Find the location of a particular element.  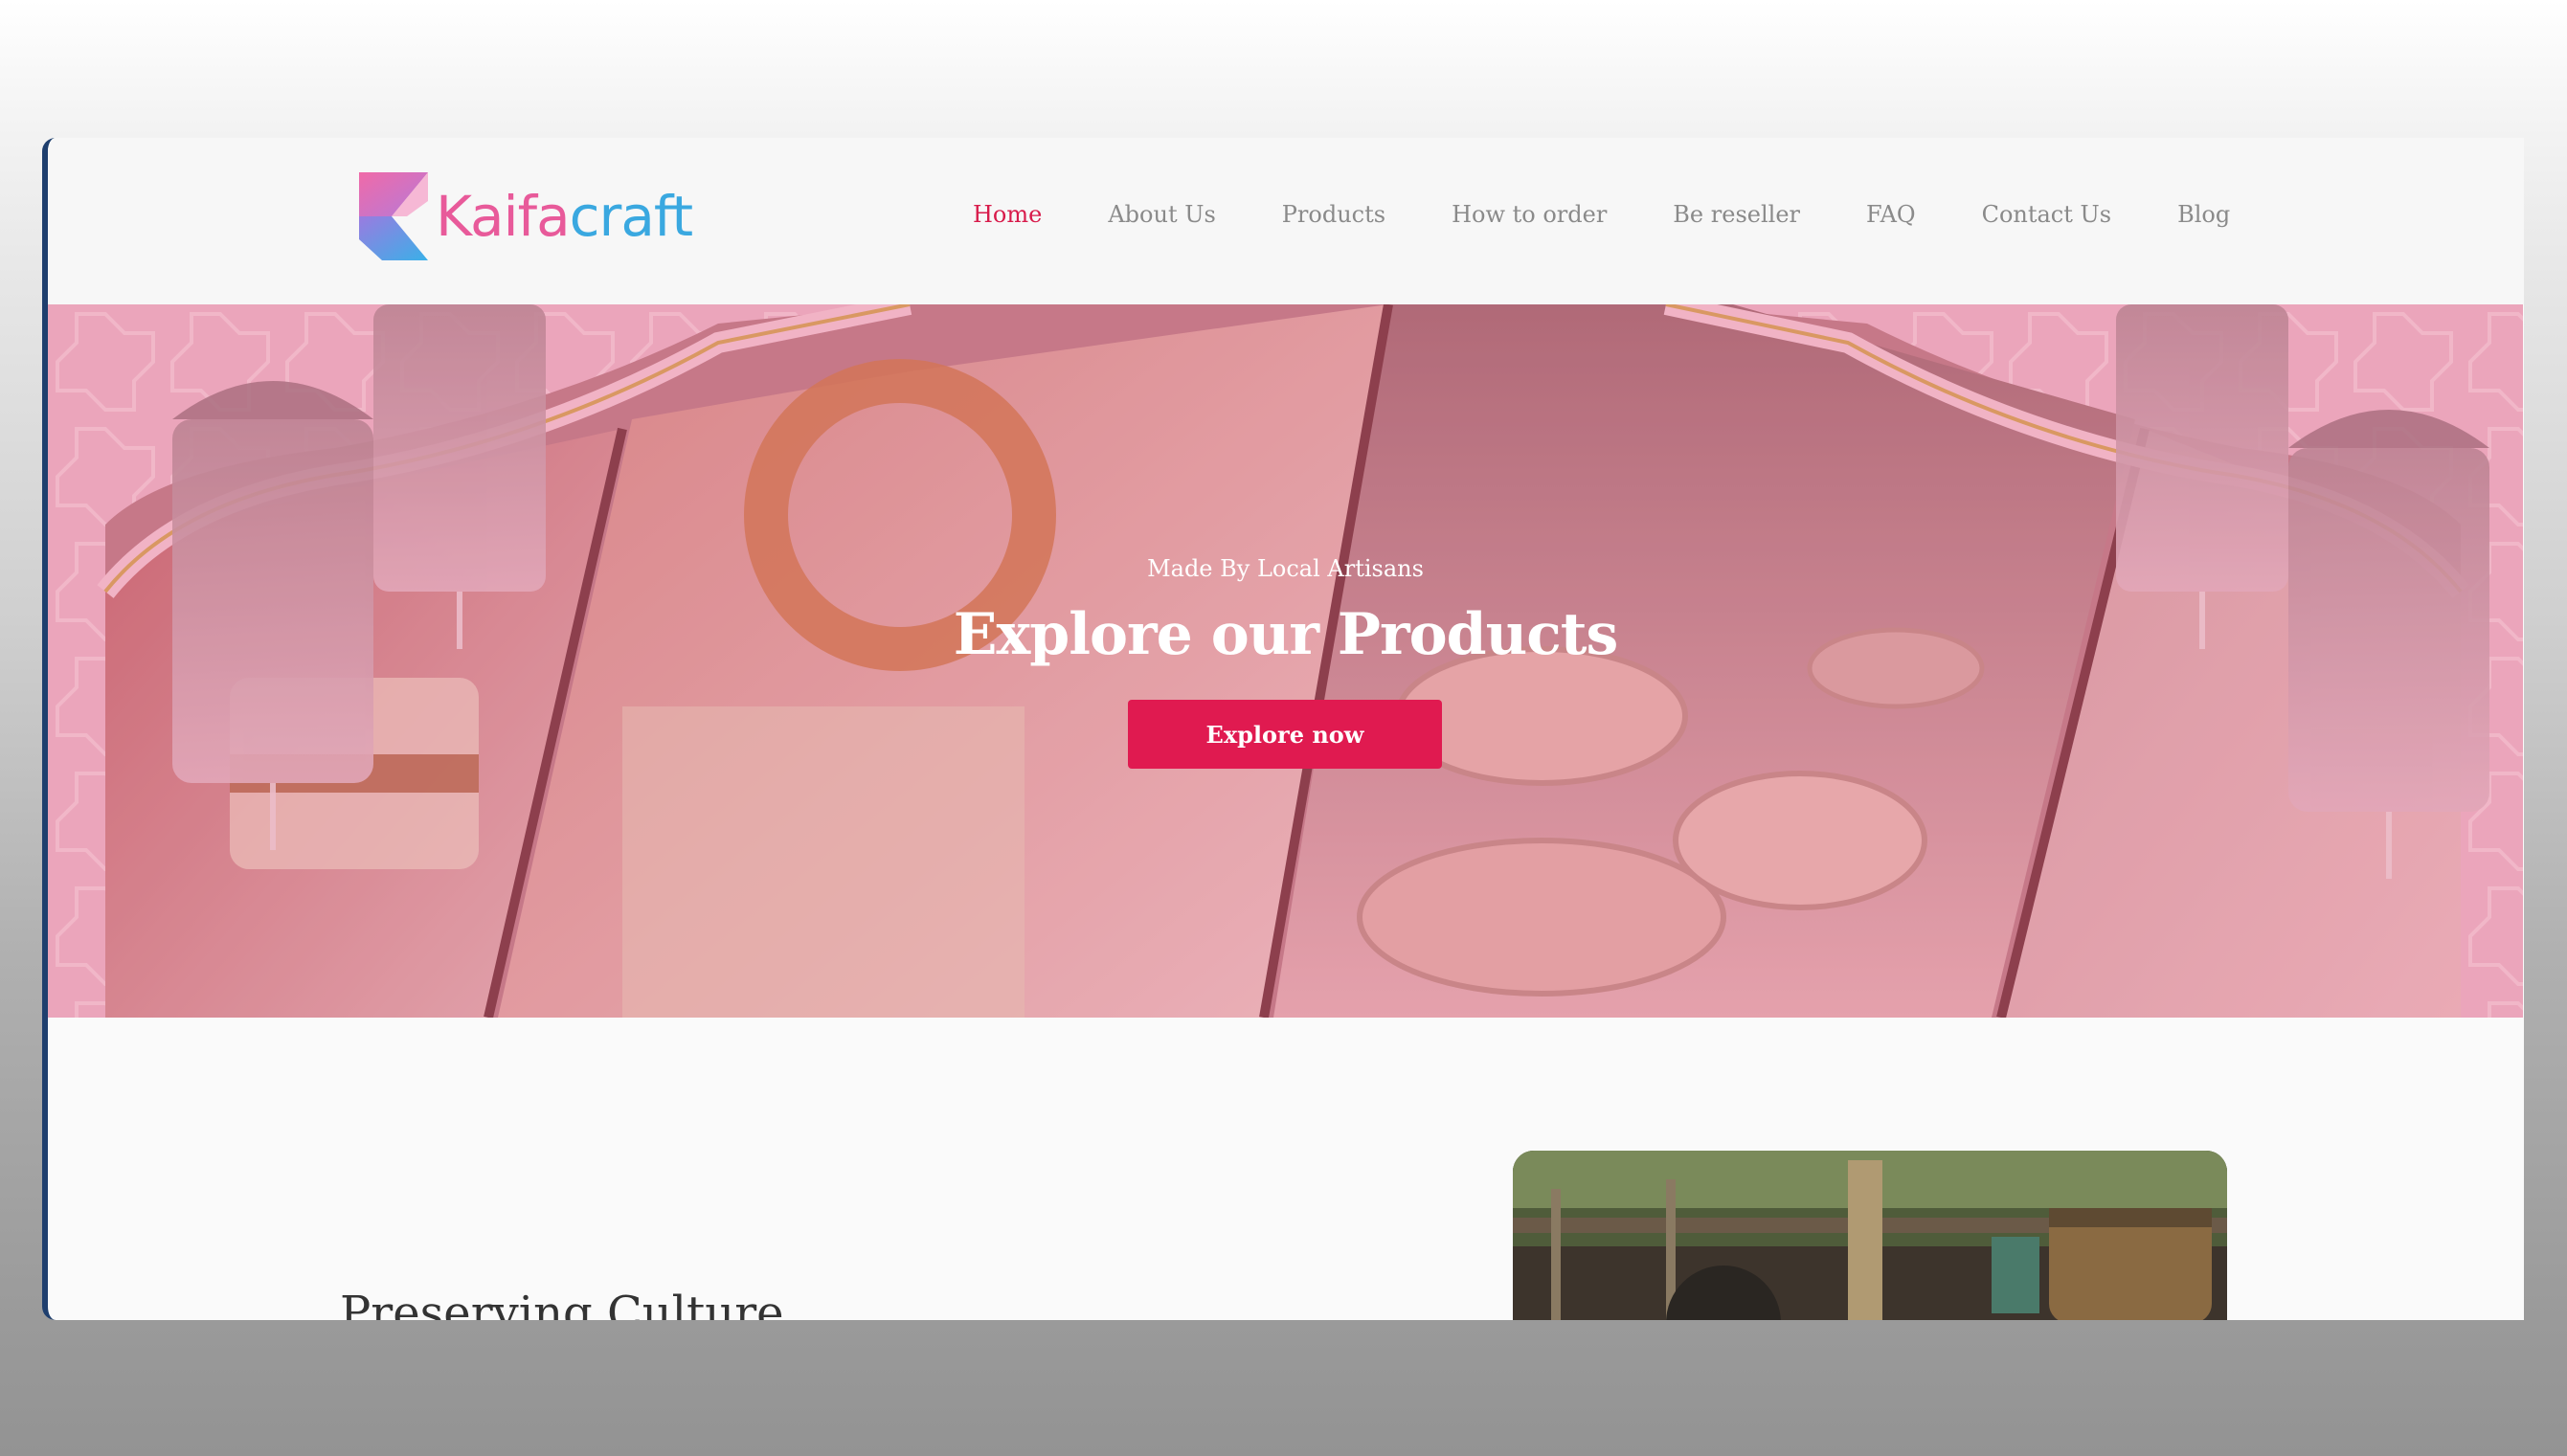

nav-item-blog: Blog is located at coordinates (2203, 225).